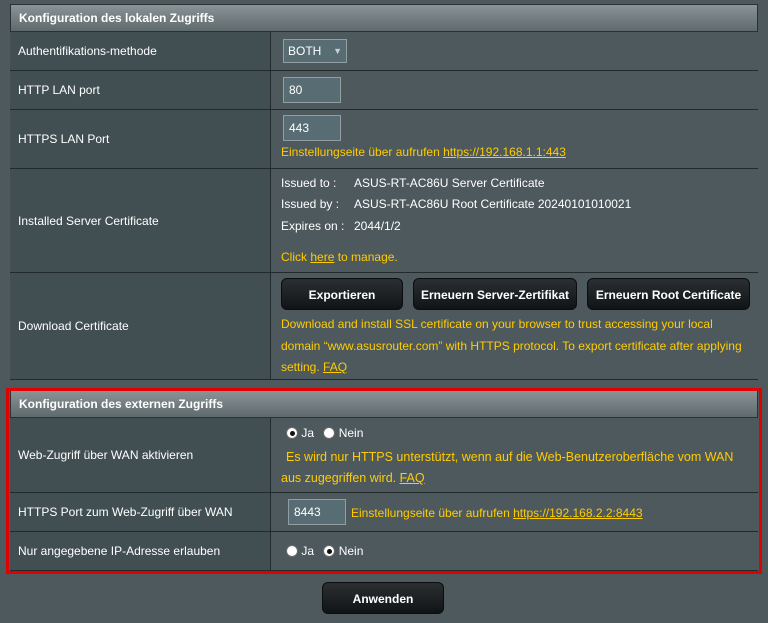 The width and height of the screenshot is (768, 623). I want to click on chevron-down-icon: ▼, so click(337, 51).